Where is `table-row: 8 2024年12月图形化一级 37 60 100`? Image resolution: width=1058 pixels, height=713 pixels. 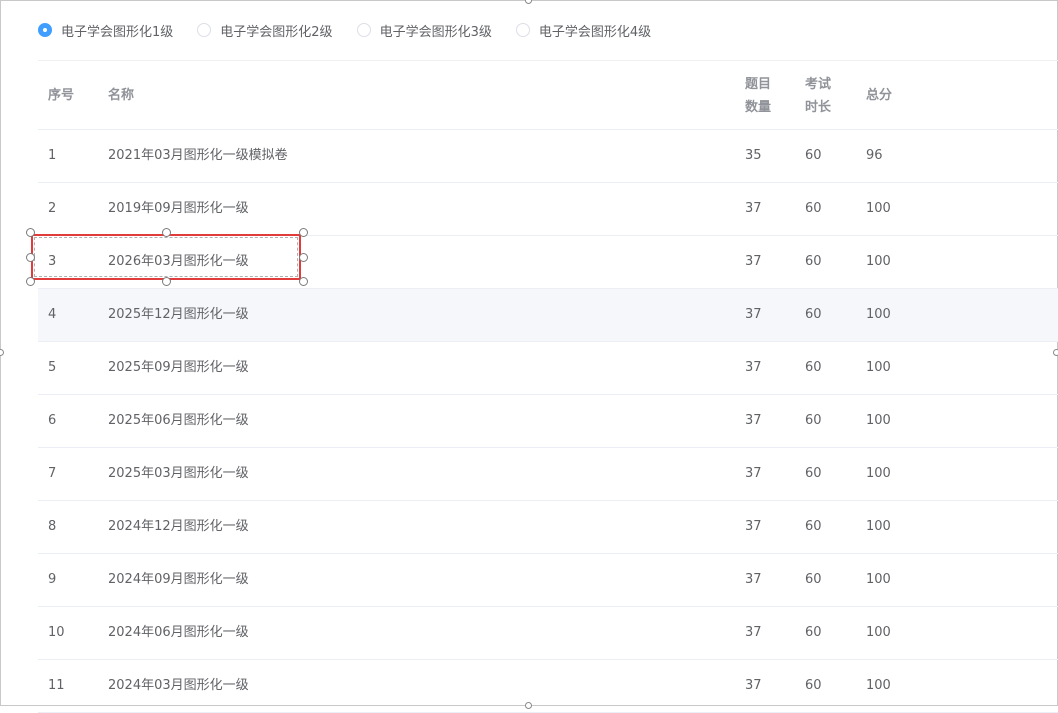 table-row: 8 2024年12月图形化一级 37 60 100 is located at coordinates (548, 527).